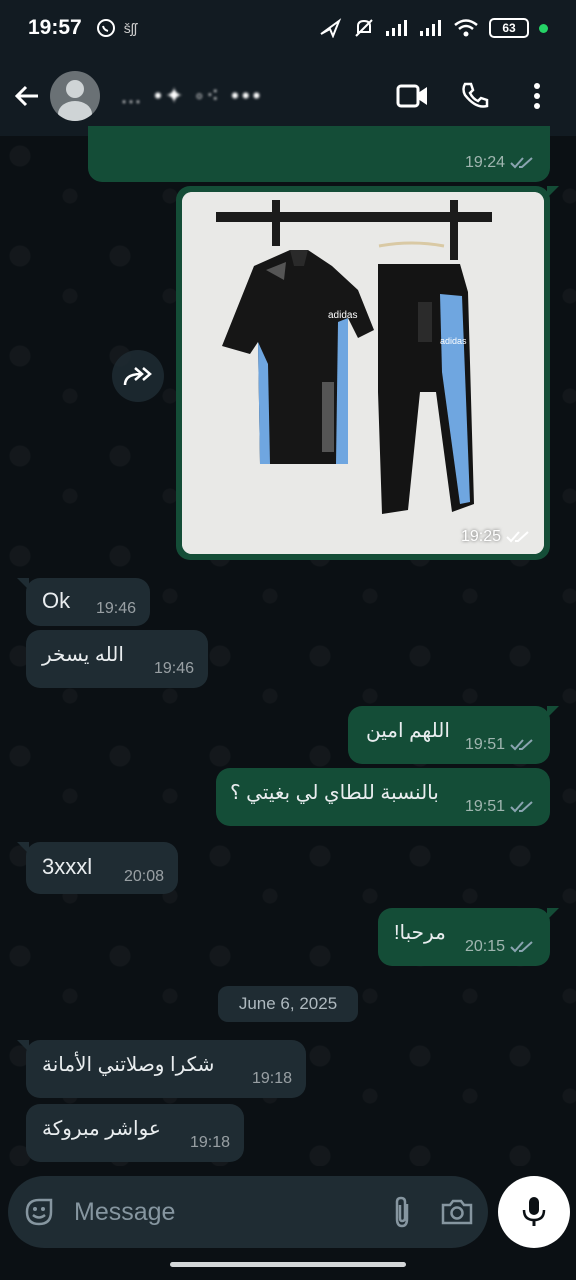  Describe the element at coordinates (209, 1212) in the screenshot. I see `message-input: Message` at that location.